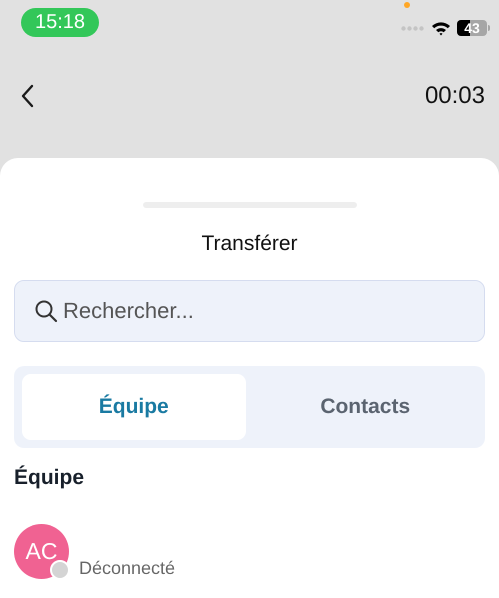 The image size is (499, 598). Describe the element at coordinates (50, 478) in the screenshot. I see `section-heading: Équipe` at that location.